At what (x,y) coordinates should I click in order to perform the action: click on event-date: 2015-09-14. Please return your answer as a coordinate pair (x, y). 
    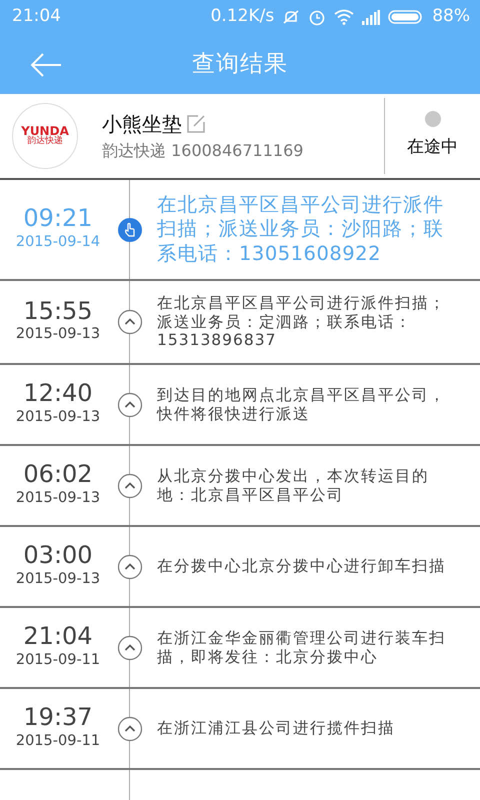
    Looking at the image, I should click on (58, 242).